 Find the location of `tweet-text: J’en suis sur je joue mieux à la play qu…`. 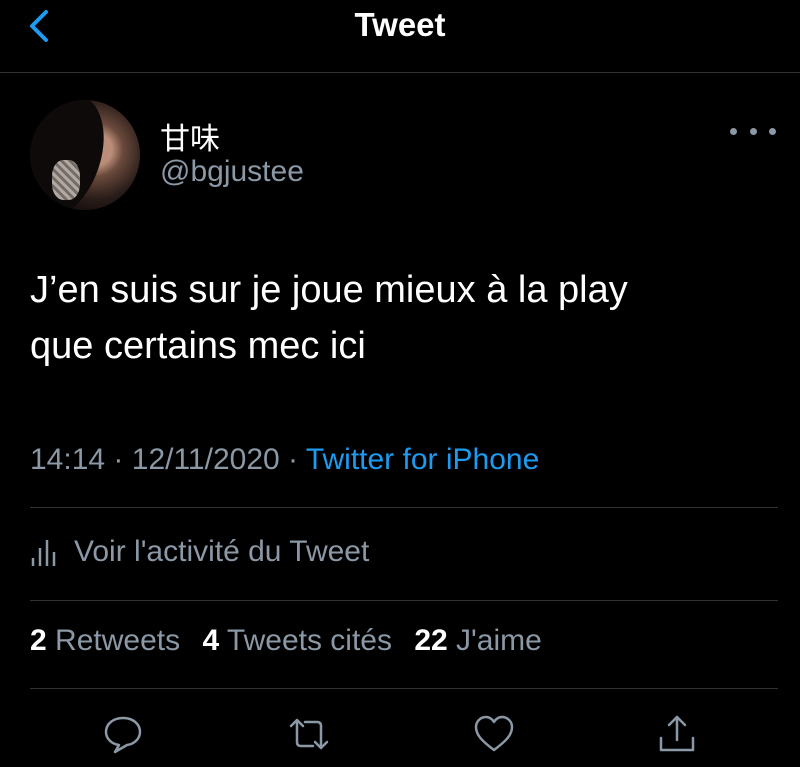

tweet-text: J’en suis sur je joue mieux à la play qu… is located at coordinates (400, 318).